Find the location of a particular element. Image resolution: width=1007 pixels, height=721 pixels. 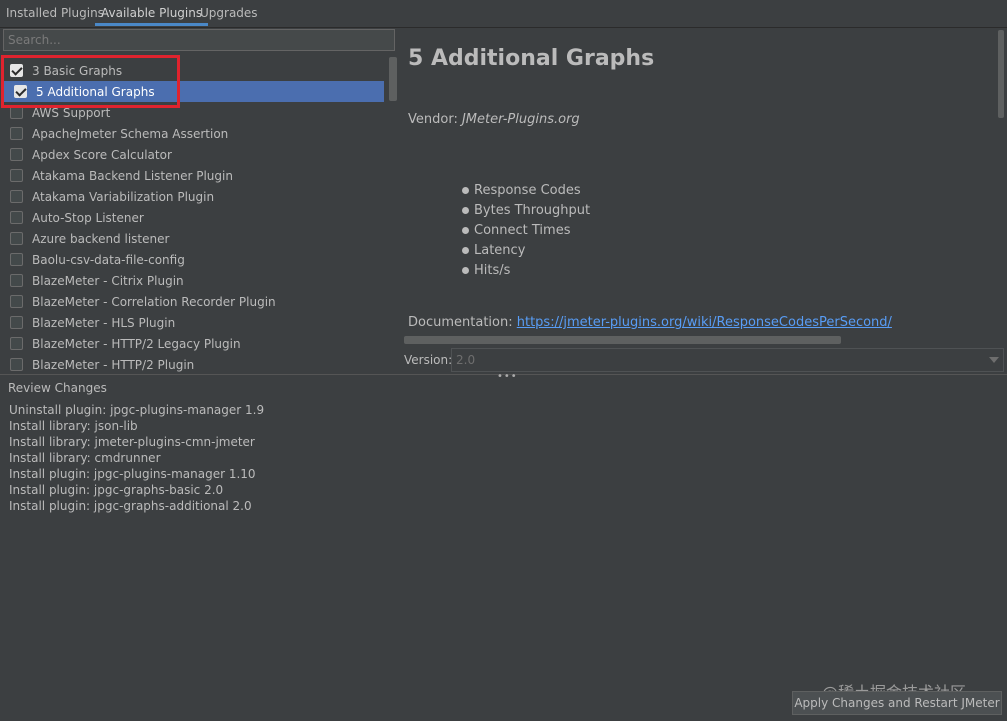

vendor-value: JMeter-Plugins.org is located at coordinates (520, 119).